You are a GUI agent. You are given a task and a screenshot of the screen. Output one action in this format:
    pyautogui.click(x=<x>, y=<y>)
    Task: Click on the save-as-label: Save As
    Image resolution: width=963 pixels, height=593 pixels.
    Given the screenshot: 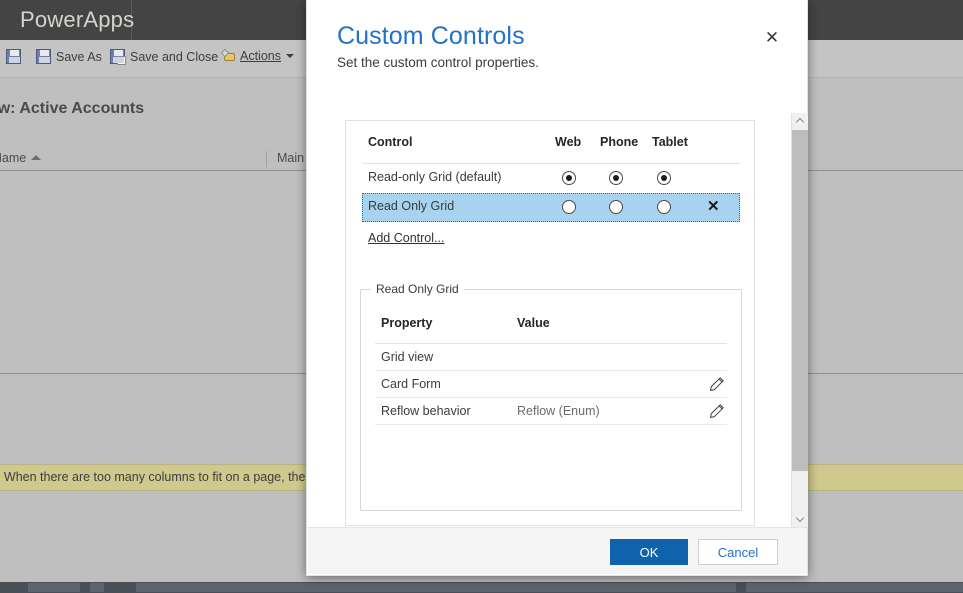 What is the action you would take?
    pyautogui.click(x=79, y=57)
    